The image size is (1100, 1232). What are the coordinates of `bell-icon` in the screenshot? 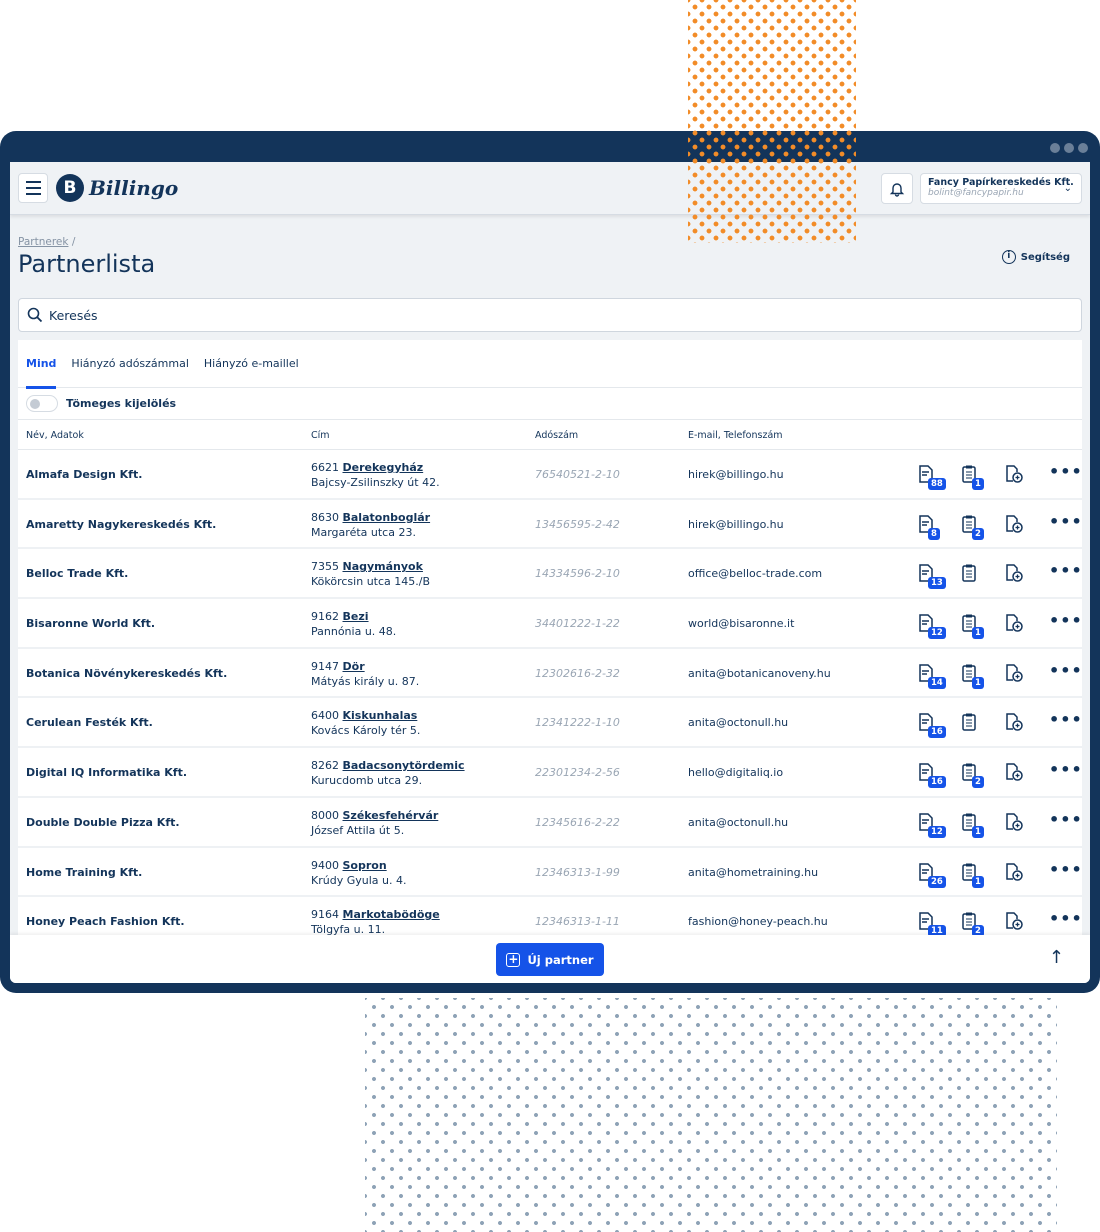 It's located at (897, 188).